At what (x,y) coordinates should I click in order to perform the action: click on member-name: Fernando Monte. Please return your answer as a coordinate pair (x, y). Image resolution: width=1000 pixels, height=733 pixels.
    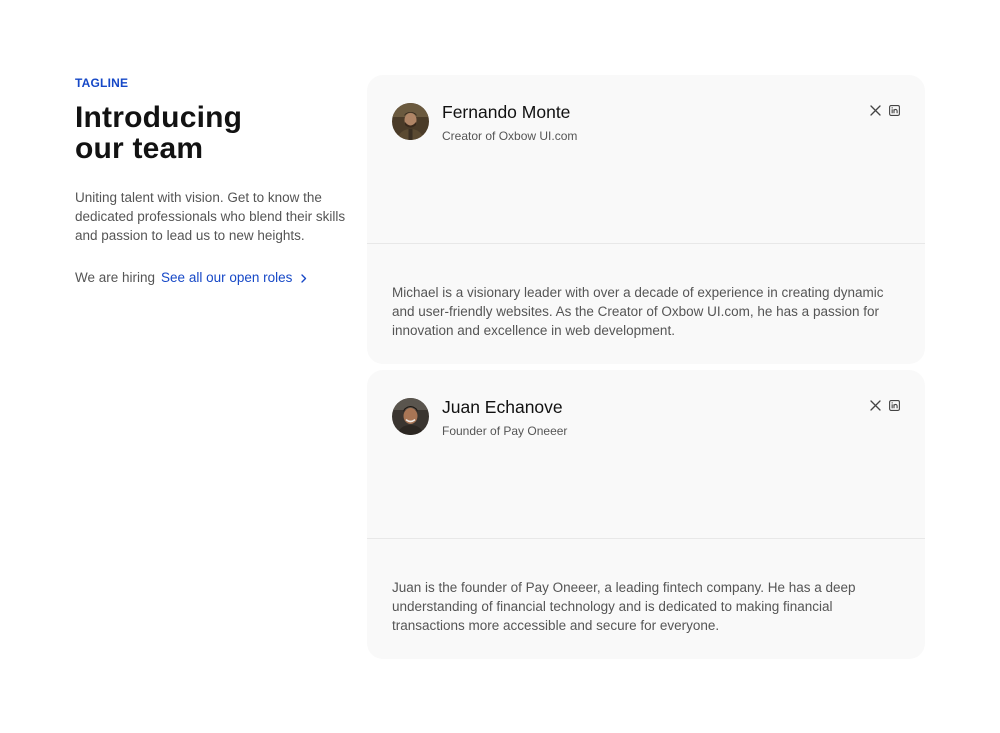
    Looking at the image, I should click on (506, 112).